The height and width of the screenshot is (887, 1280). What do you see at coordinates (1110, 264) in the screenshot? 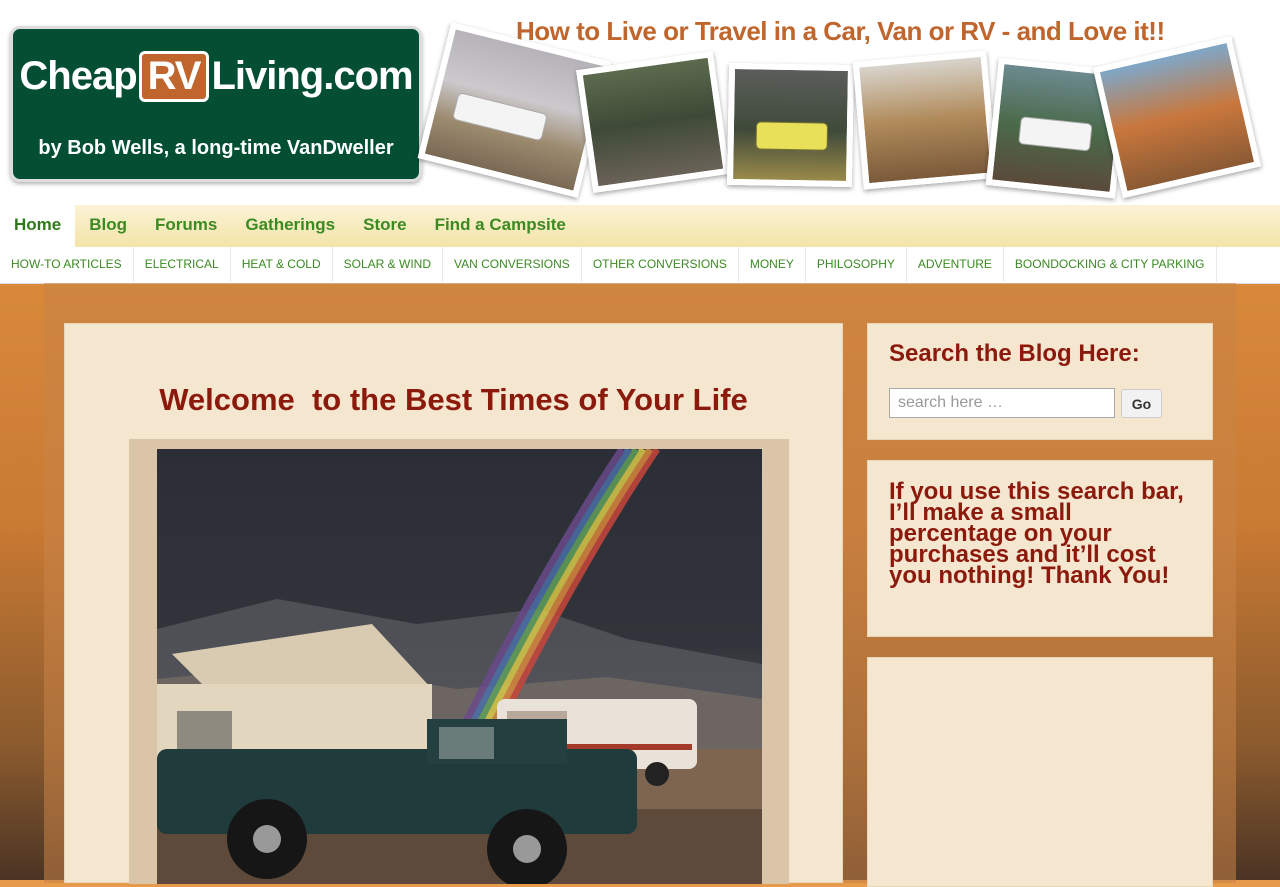
I see `category-boondocking: BOONDOCKING & CITY PARKING` at bounding box center [1110, 264].